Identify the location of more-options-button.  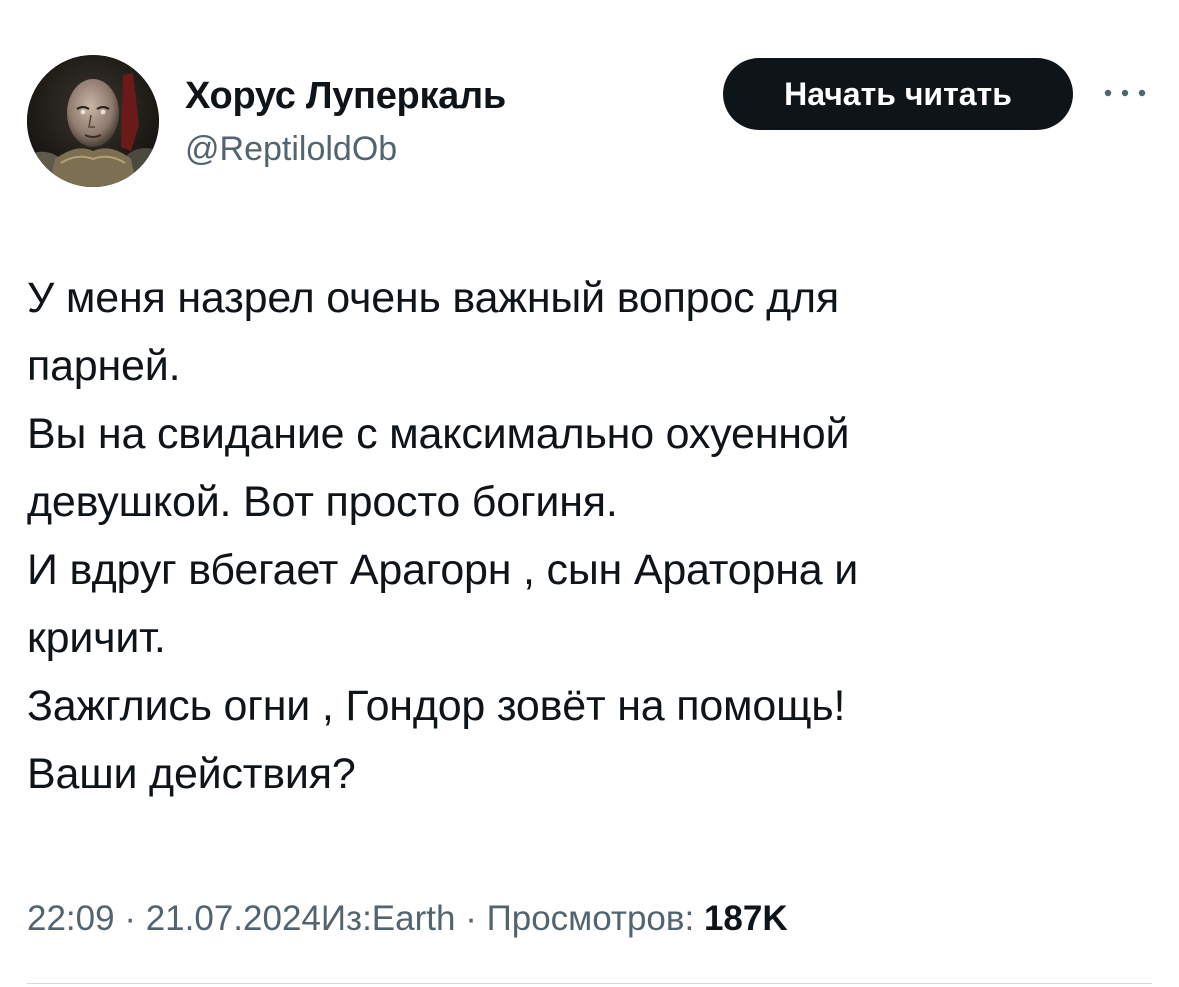
(1125, 93).